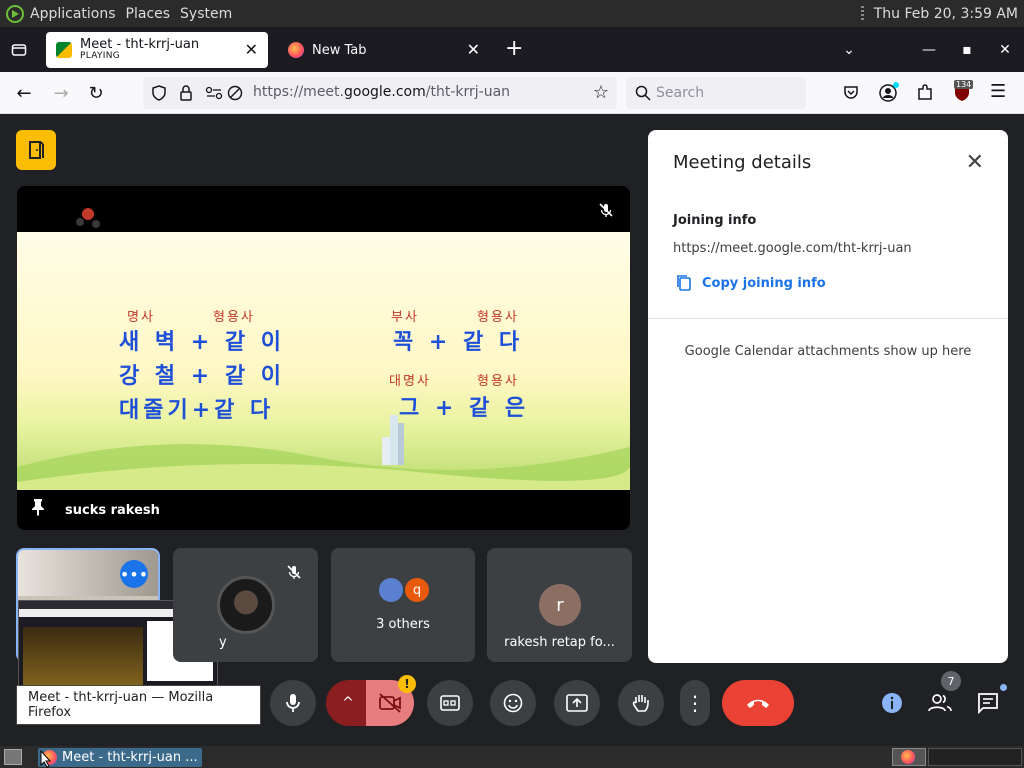 Image resolution: width=1024 pixels, height=768 pixels. What do you see at coordinates (148, 14) in the screenshot?
I see `menu-places: Places` at bounding box center [148, 14].